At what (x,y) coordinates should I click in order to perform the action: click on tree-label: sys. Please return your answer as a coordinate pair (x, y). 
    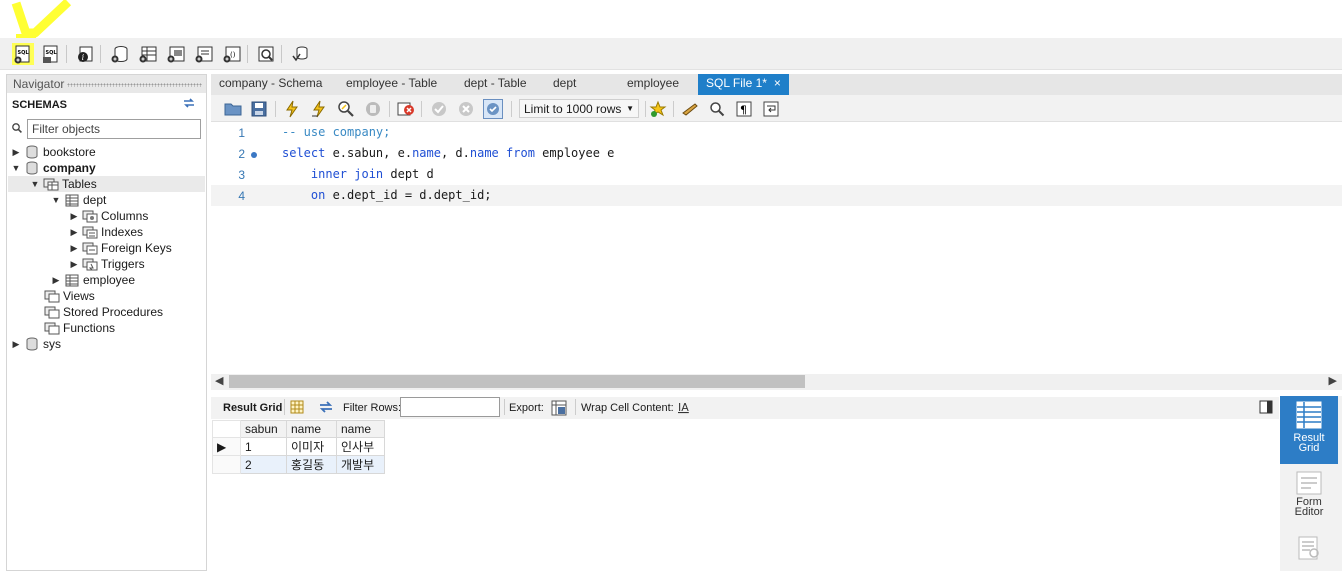
    Looking at the image, I should click on (52, 344).